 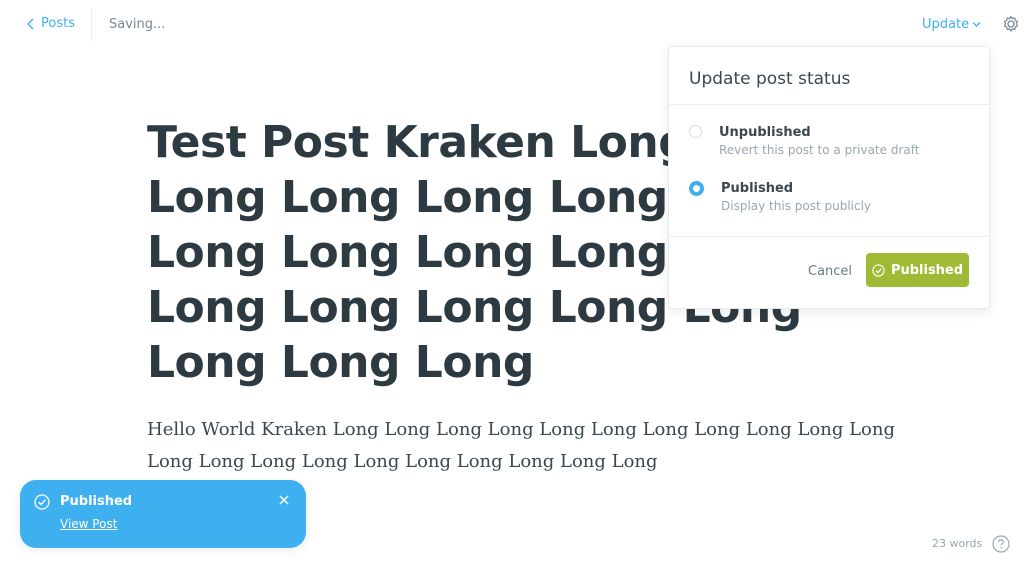 I want to click on published-button: Published, so click(x=917, y=270).